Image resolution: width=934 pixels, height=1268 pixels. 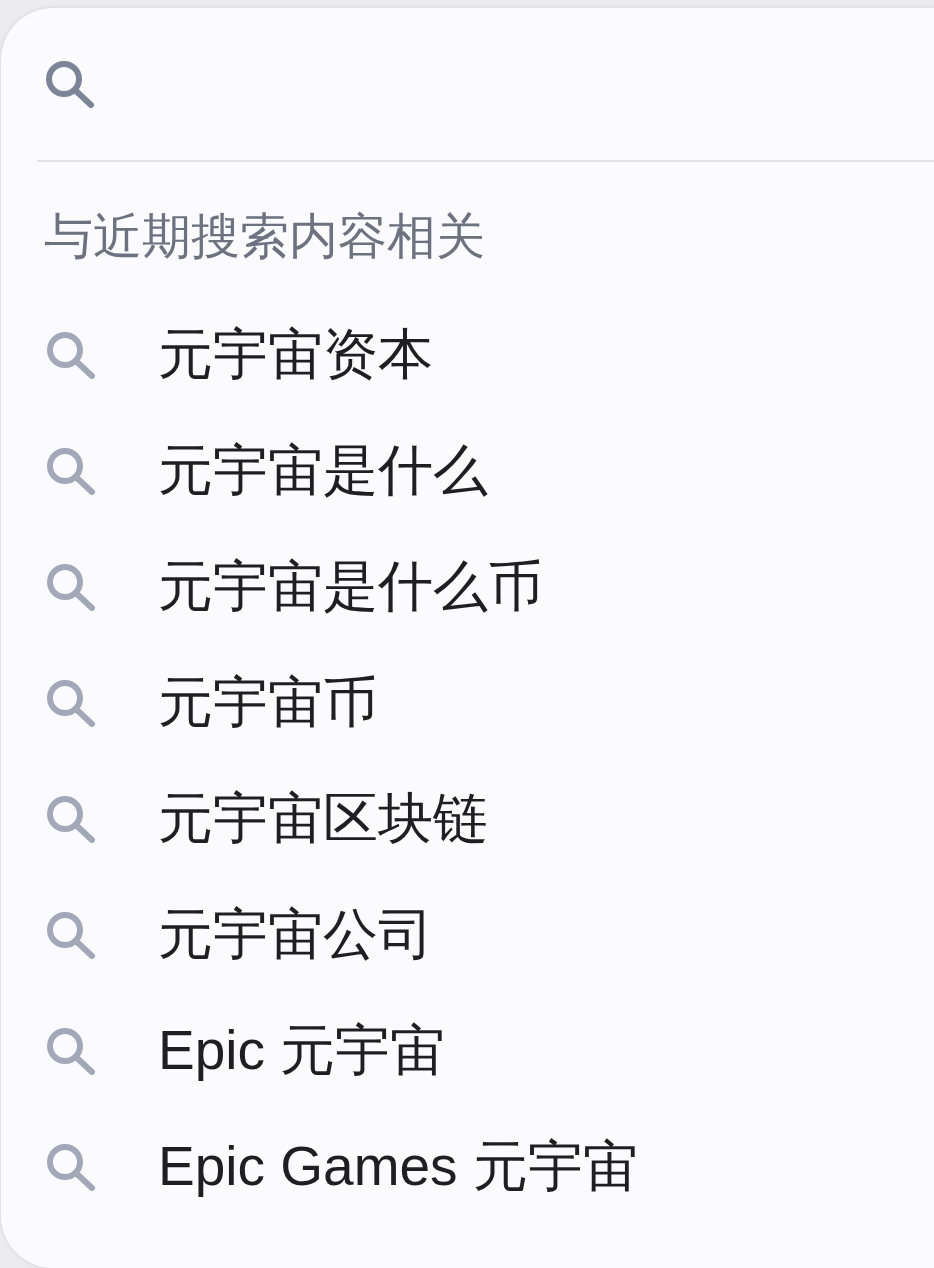 I want to click on suggestion-item: 元宇宙币, so click(x=467, y=703).